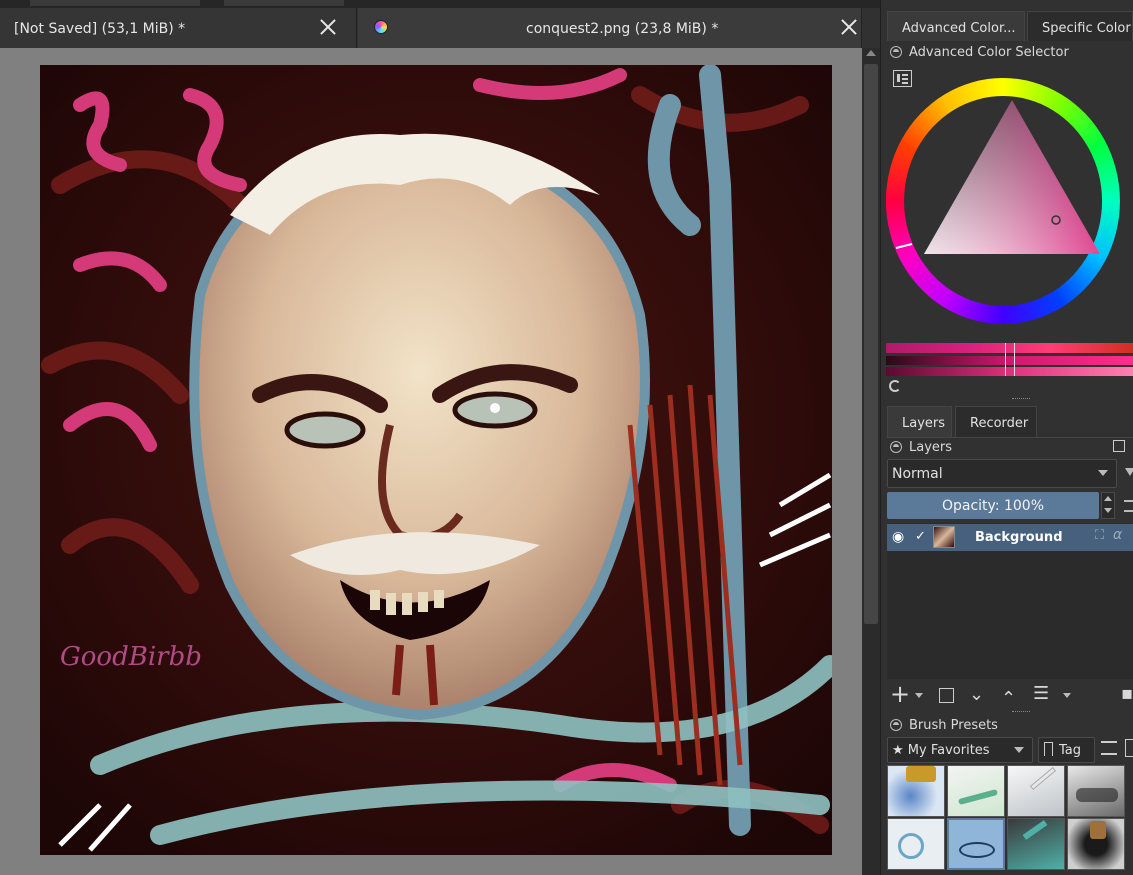 The image size is (1133, 875). What do you see at coordinates (1043, 778) in the screenshot?
I see `pen-icon` at bounding box center [1043, 778].